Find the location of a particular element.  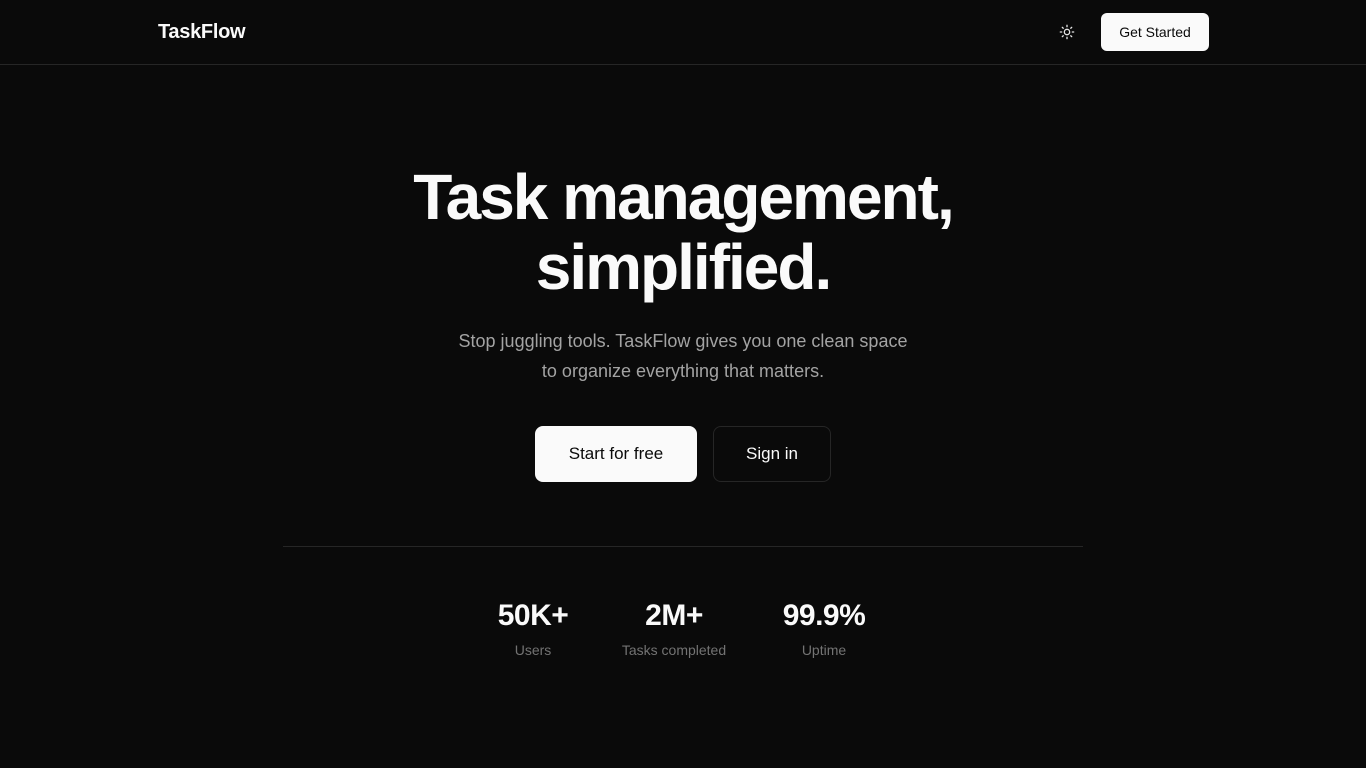

stat-value: 2M+ is located at coordinates (674, 615).